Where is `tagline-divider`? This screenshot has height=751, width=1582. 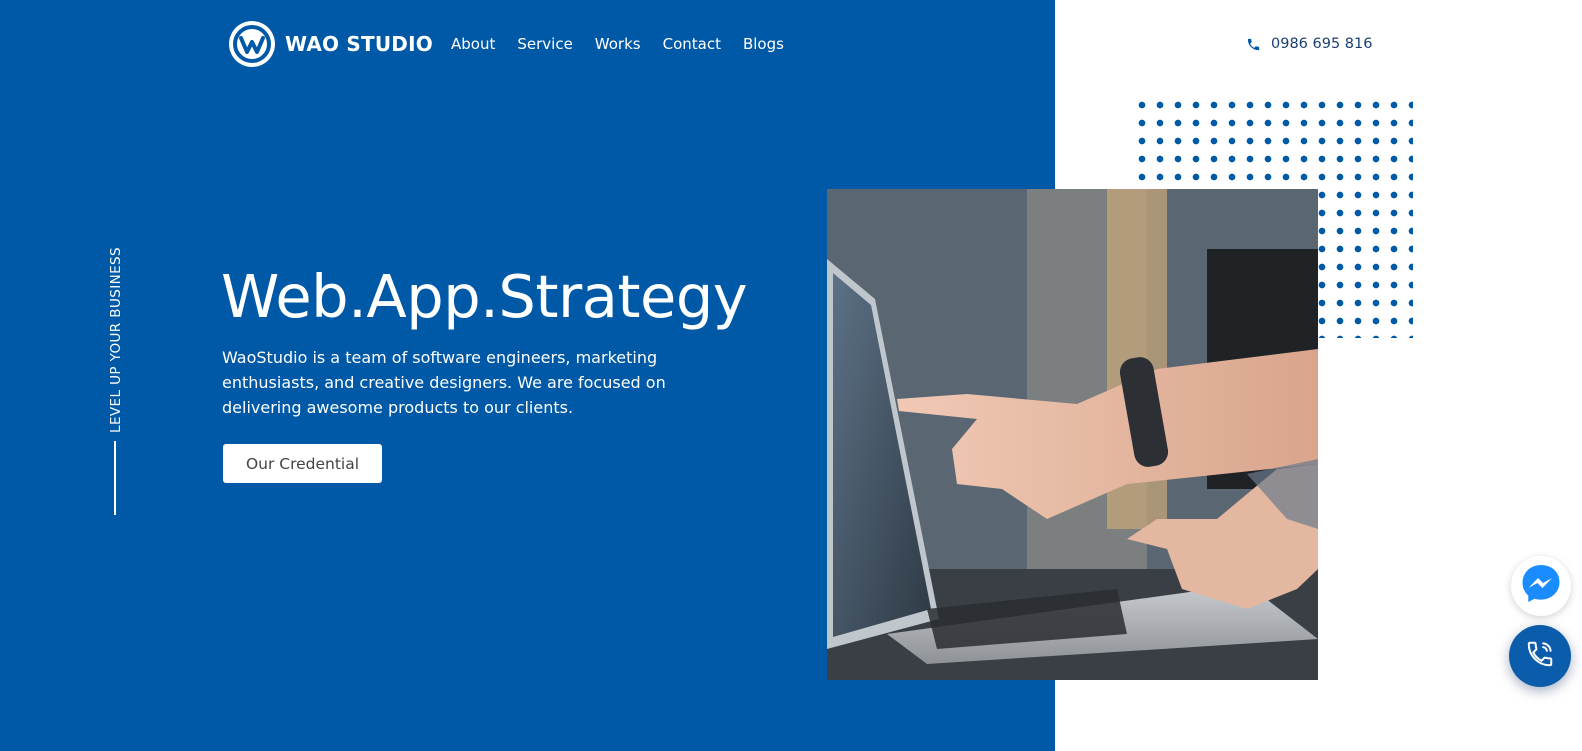 tagline-divider is located at coordinates (115, 478).